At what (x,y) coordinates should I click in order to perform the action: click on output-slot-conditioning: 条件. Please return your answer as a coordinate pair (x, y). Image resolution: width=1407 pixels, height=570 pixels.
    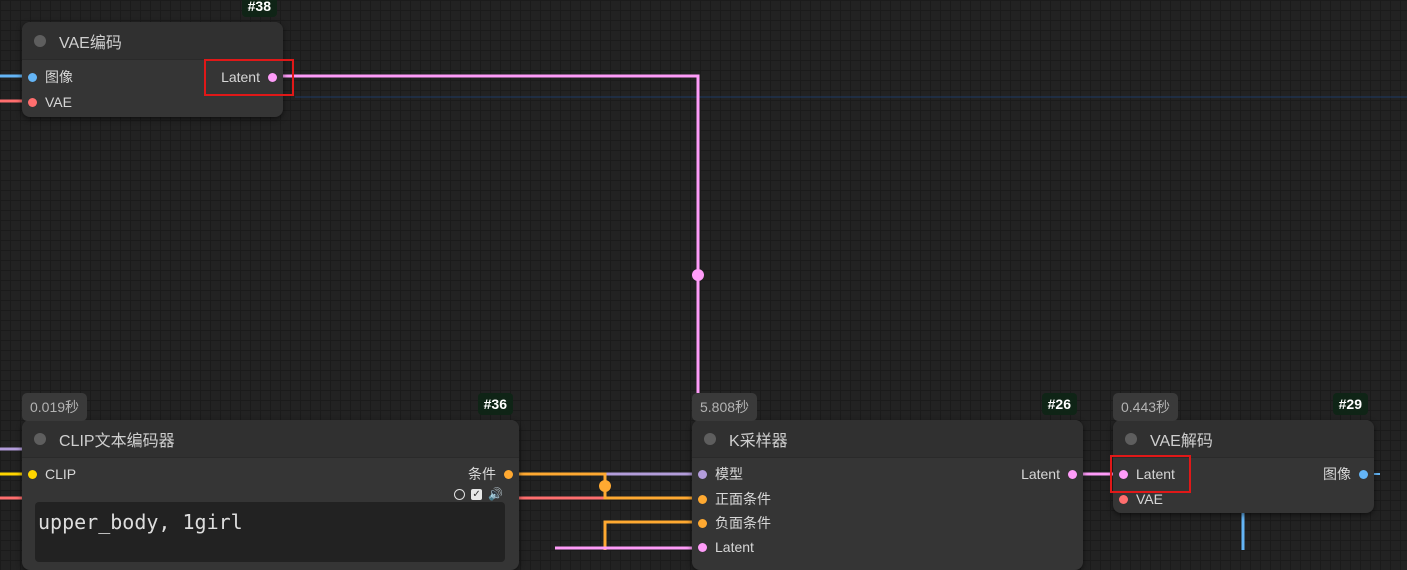
    Looking at the image, I should click on (490, 474).